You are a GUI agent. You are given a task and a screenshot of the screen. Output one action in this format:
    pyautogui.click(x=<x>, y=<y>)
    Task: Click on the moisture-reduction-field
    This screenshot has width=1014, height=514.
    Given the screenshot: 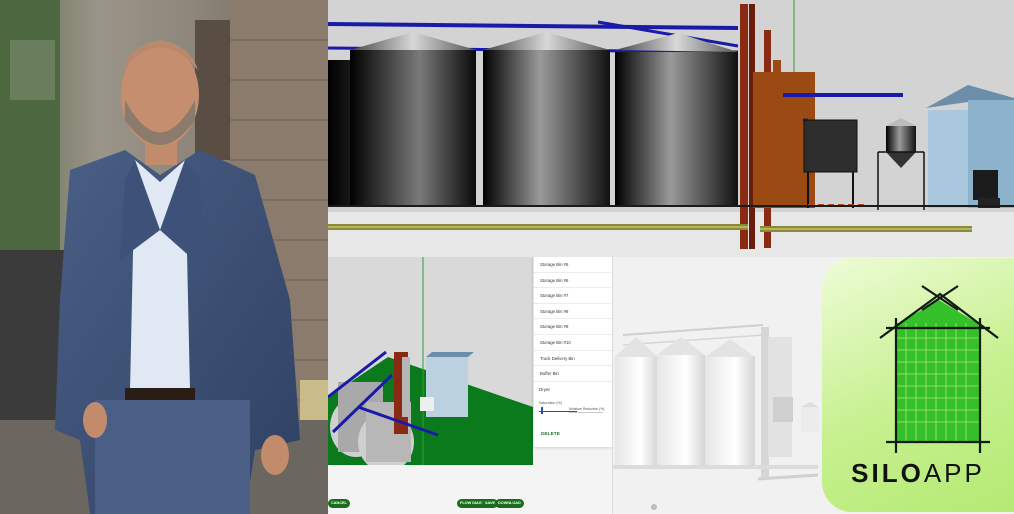 What is the action you would take?
    pyautogui.click(x=586, y=412)
    